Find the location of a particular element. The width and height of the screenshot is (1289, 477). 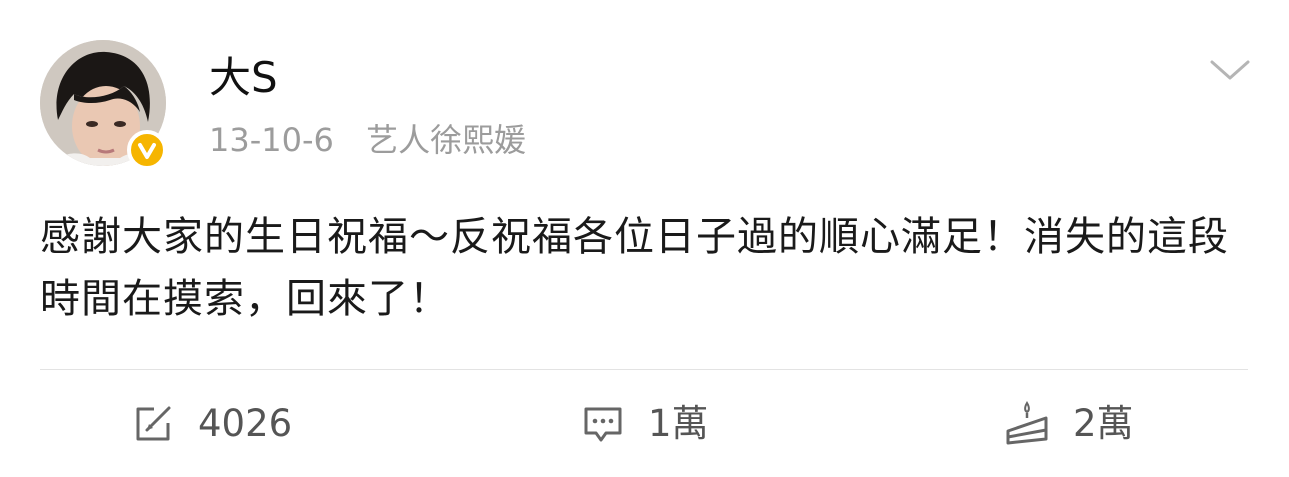

post-meta: 13-10-6 艺人徐熙媛 is located at coordinates (367, 140).